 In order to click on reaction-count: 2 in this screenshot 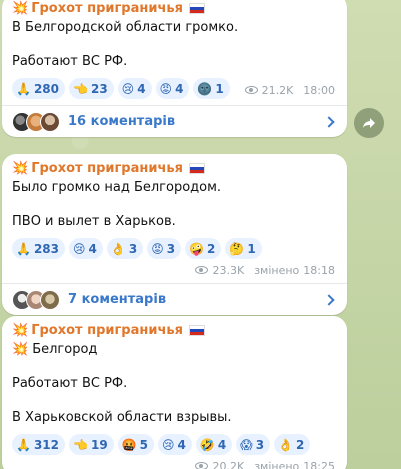, I will do `click(211, 248)`.